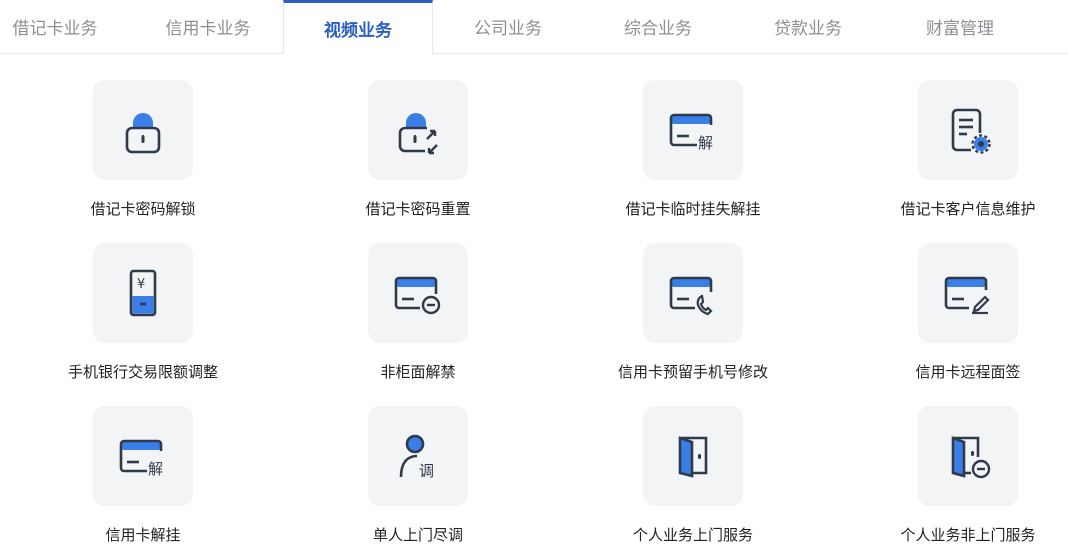 The width and height of the screenshot is (1068, 558). What do you see at coordinates (65, 26) in the screenshot?
I see `tab-debit-card: 借记卡业务` at bounding box center [65, 26].